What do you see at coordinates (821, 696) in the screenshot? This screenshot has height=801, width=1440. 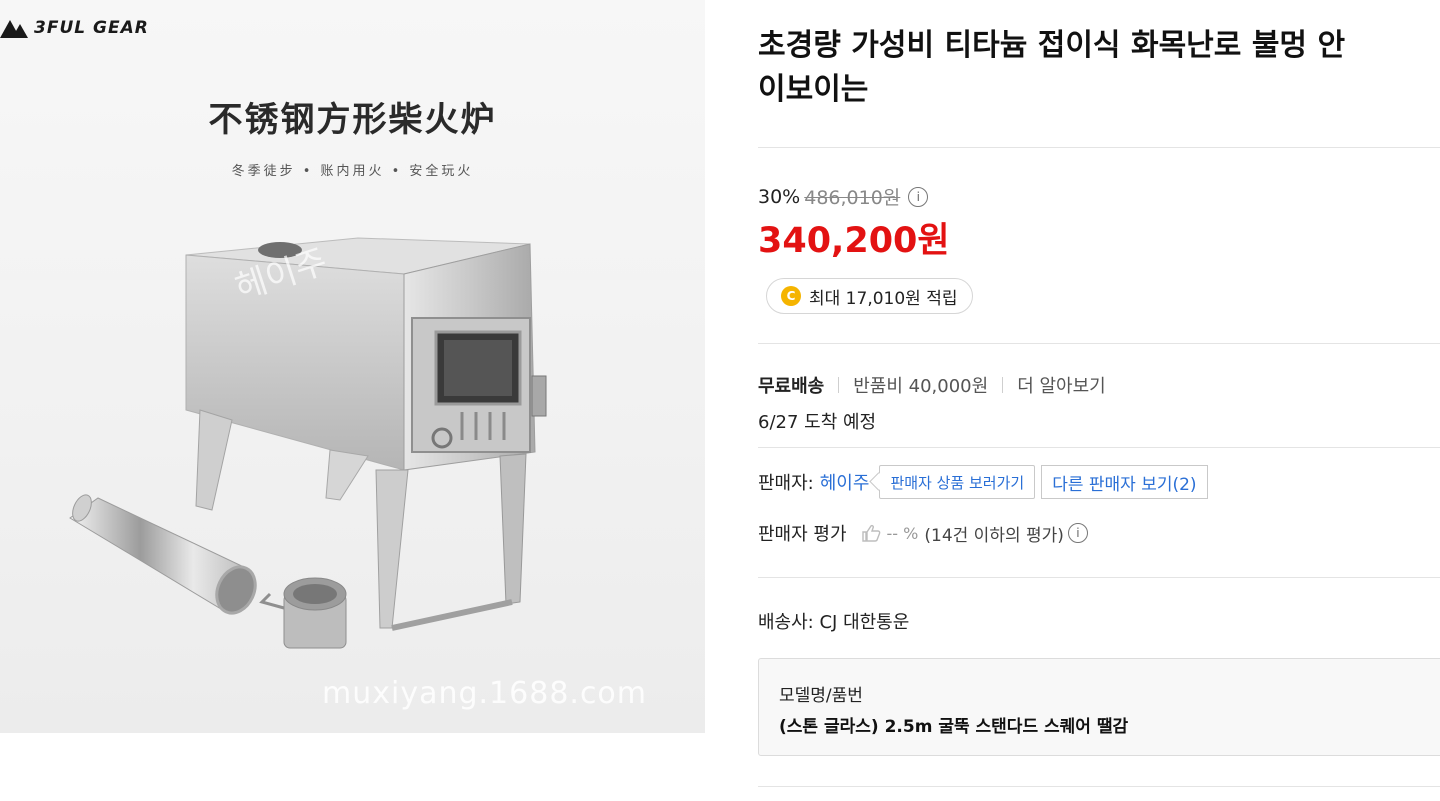 I see `model-label: 모델명/품번` at bounding box center [821, 696].